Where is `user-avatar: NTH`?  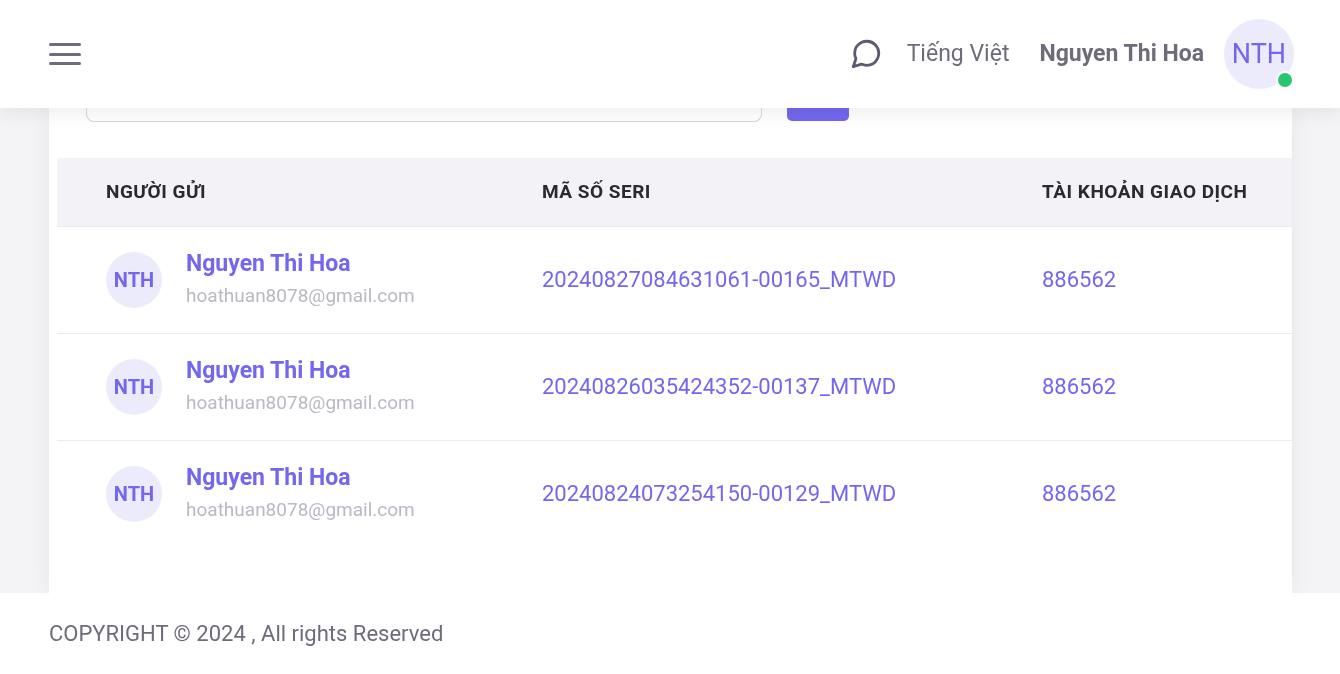 user-avatar: NTH is located at coordinates (1259, 54).